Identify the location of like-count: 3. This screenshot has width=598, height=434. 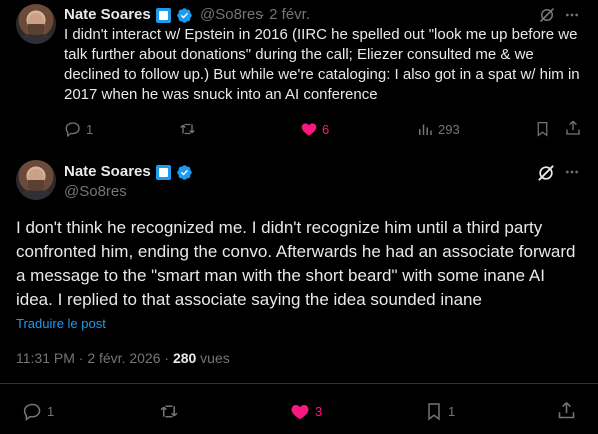
(319, 411).